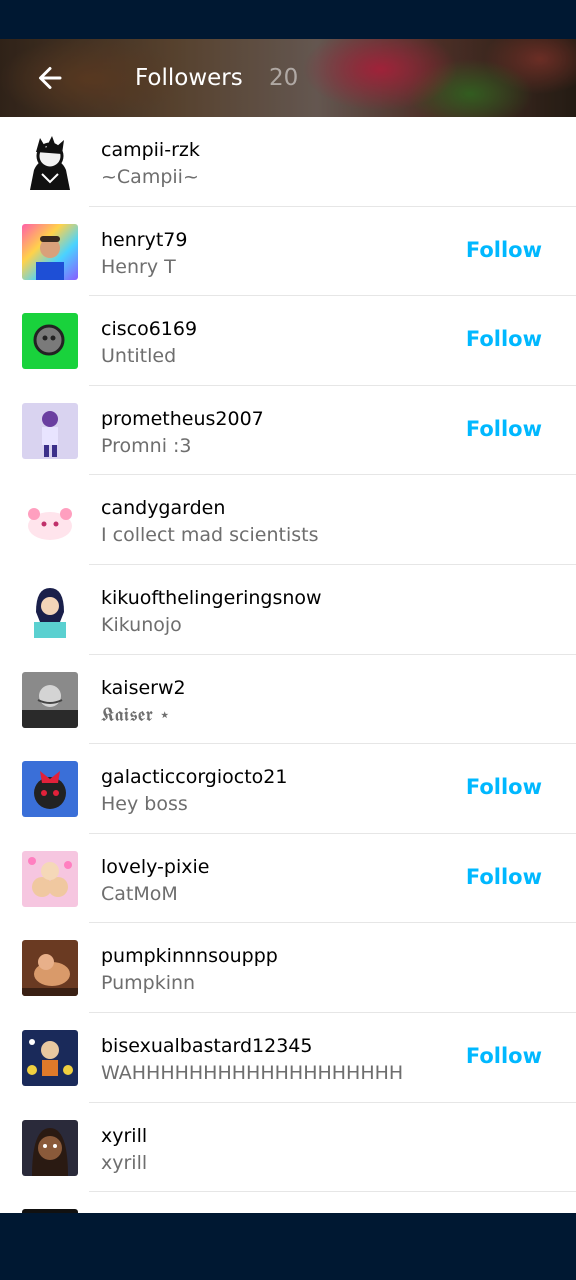  I want to click on blog-title: CatMoM, so click(139, 893).